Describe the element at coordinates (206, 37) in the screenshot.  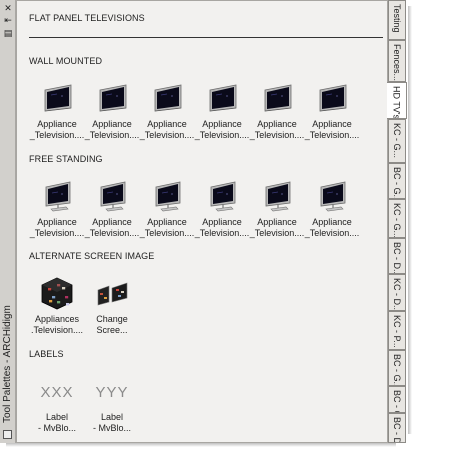
I see `title-divider` at that location.